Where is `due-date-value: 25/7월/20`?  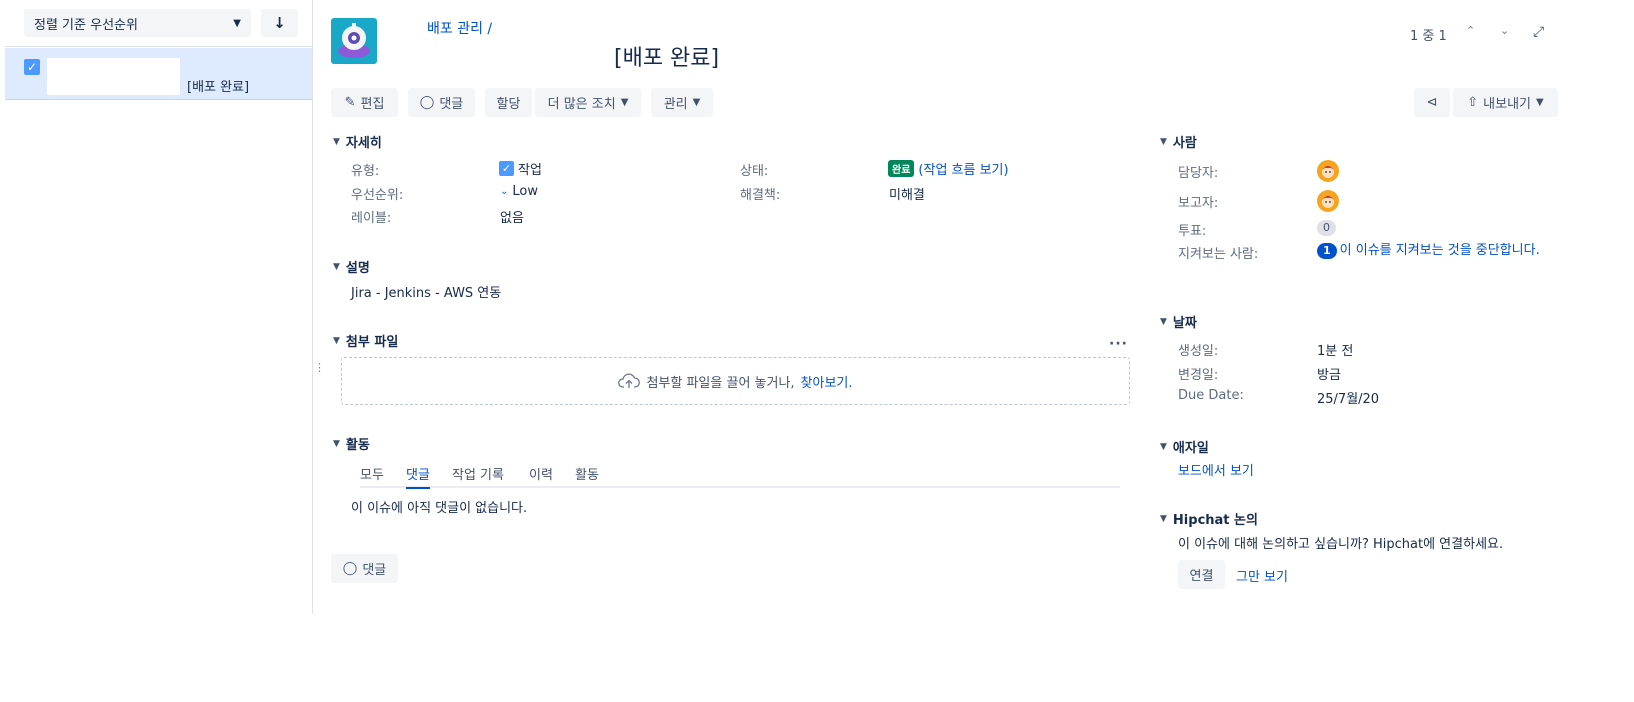
due-date-value: 25/7월/20 is located at coordinates (1348, 399).